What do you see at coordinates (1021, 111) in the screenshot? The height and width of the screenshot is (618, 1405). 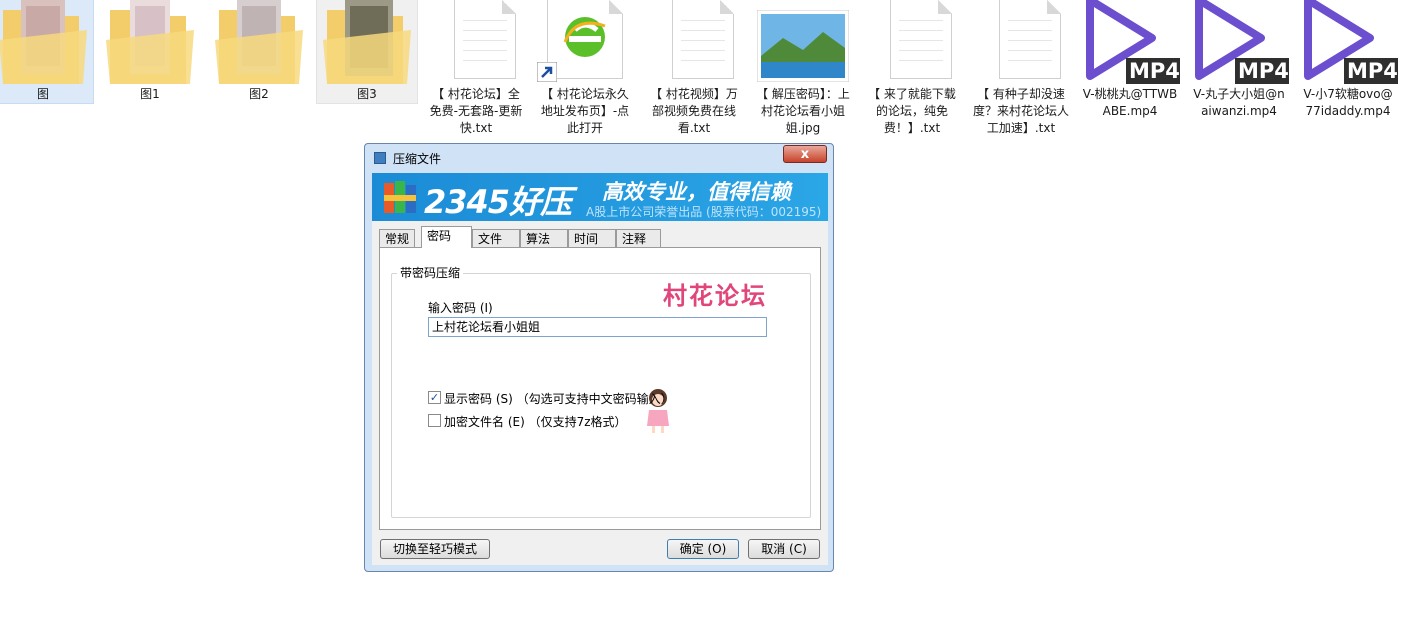 I see `file-name: 【 有种子却没速度？来村花论坛人工加速】.txt` at bounding box center [1021, 111].